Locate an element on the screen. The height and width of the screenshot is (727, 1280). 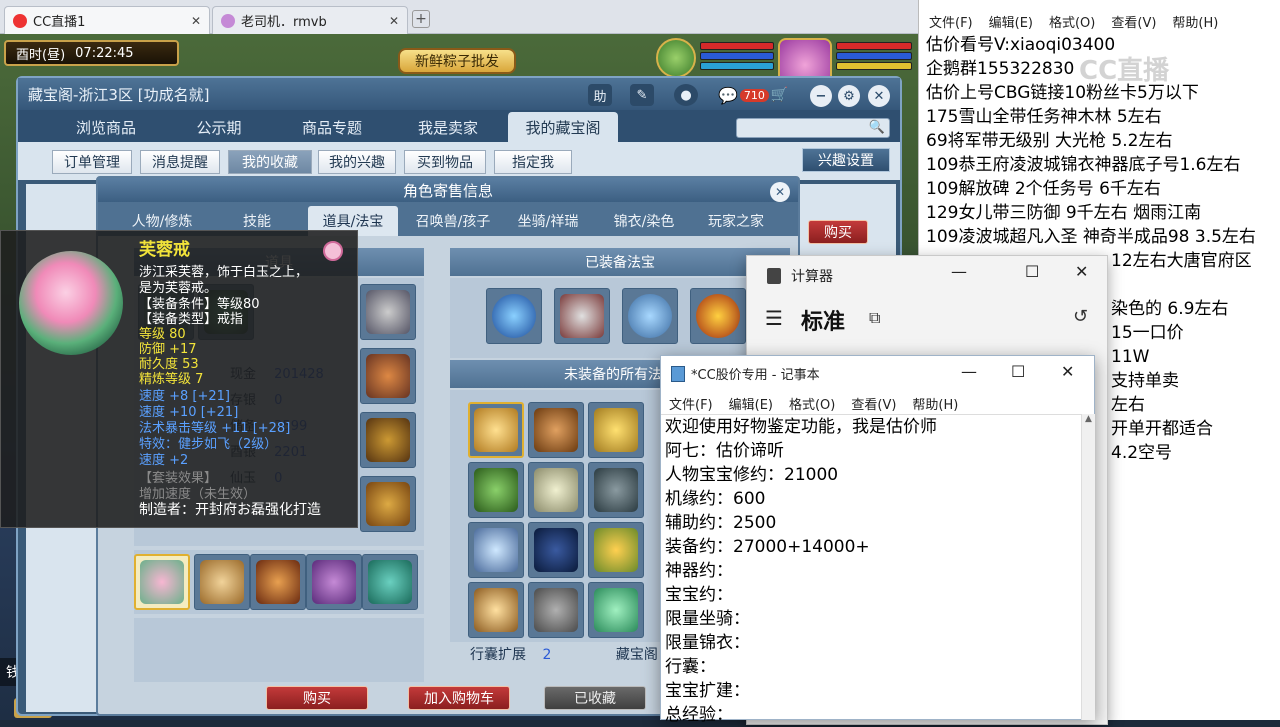
chat-icon: 💬 is located at coordinates (728, 95).